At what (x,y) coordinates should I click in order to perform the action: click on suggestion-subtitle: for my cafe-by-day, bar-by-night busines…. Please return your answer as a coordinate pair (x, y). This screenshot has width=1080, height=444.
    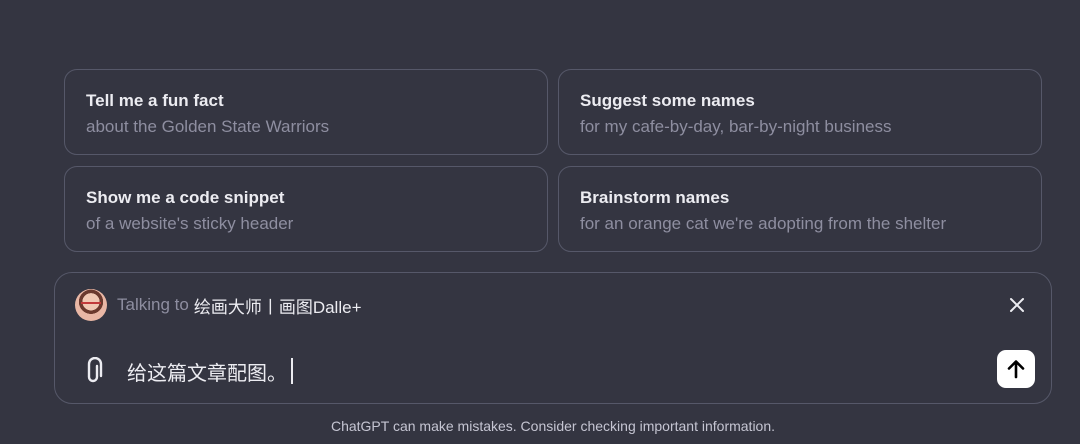
    Looking at the image, I should click on (736, 126).